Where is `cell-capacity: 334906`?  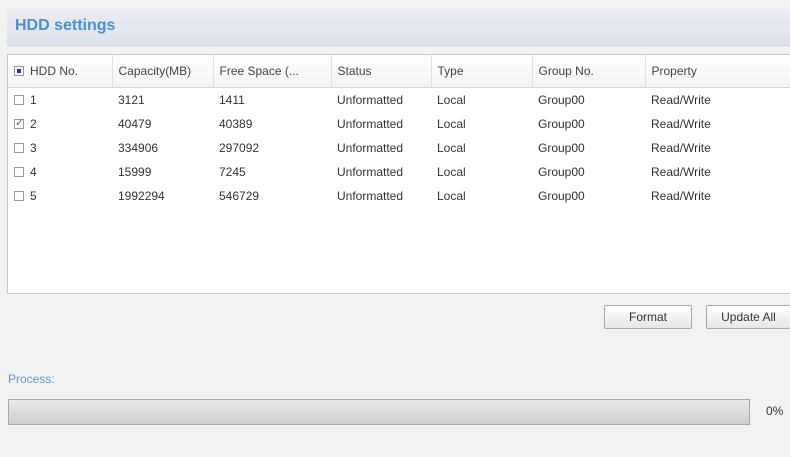 cell-capacity: 334906 is located at coordinates (138, 148).